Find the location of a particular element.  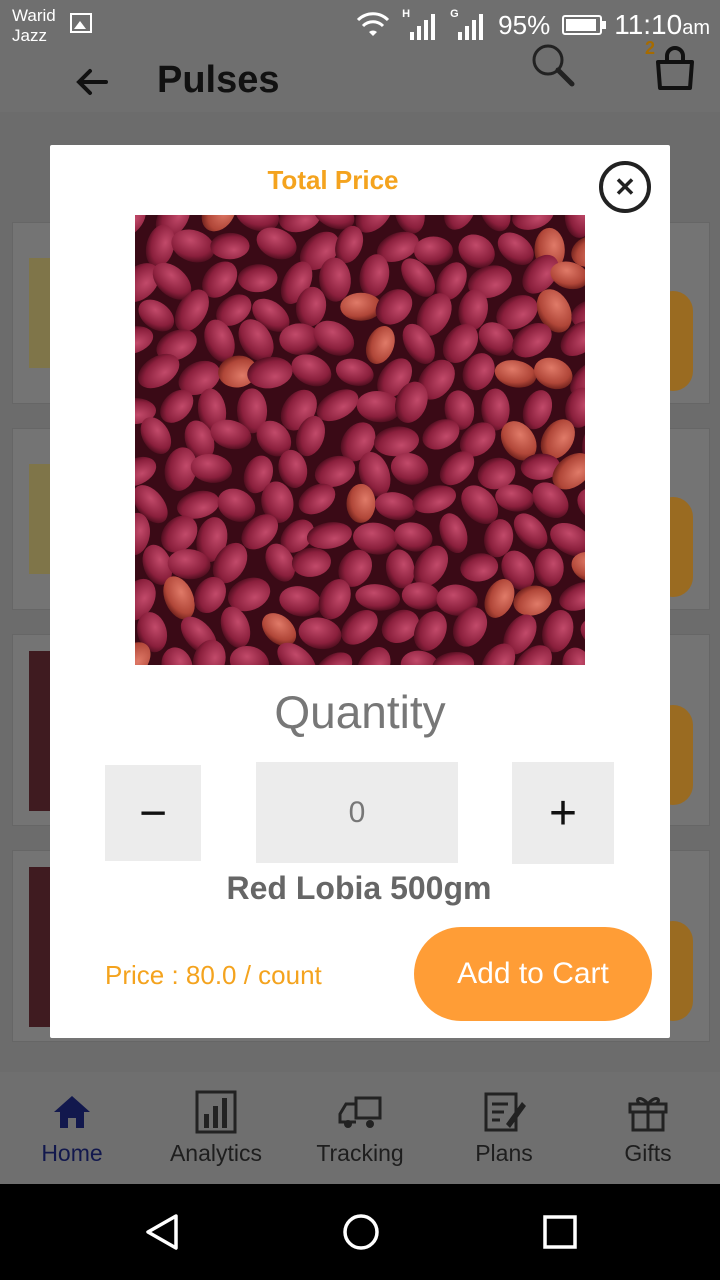

page-title: Pulses is located at coordinates (218, 80).